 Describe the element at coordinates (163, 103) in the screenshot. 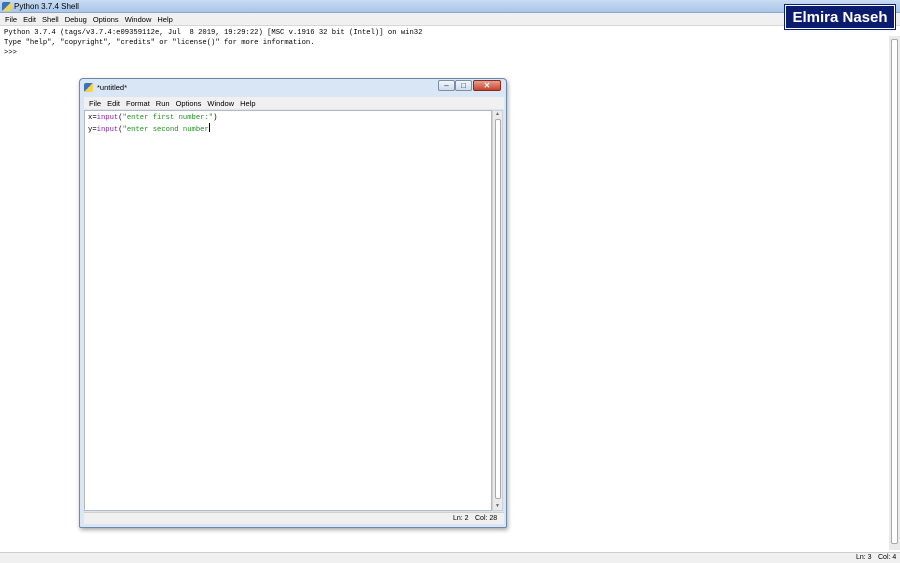

I see `editor-menu-run: Run` at that location.